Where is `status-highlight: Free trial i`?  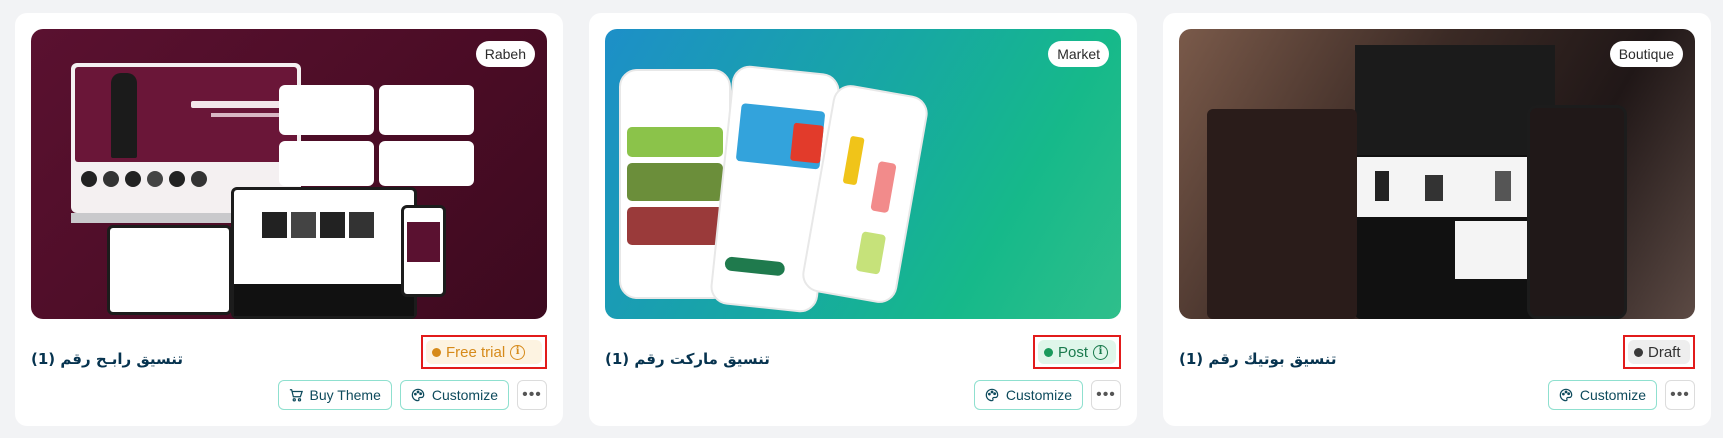 status-highlight: Free trial i is located at coordinates (484, 352).